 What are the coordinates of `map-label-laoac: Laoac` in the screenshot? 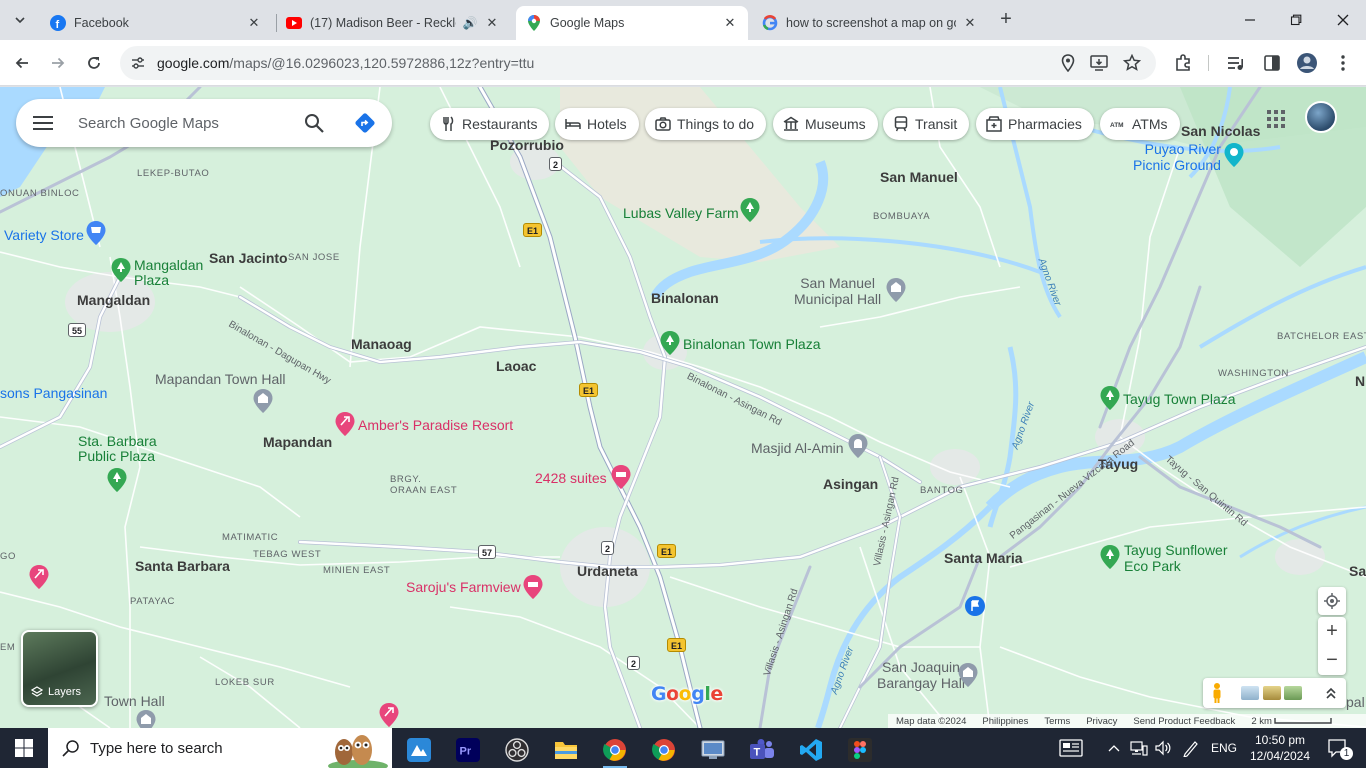 It's located at (516, 366).